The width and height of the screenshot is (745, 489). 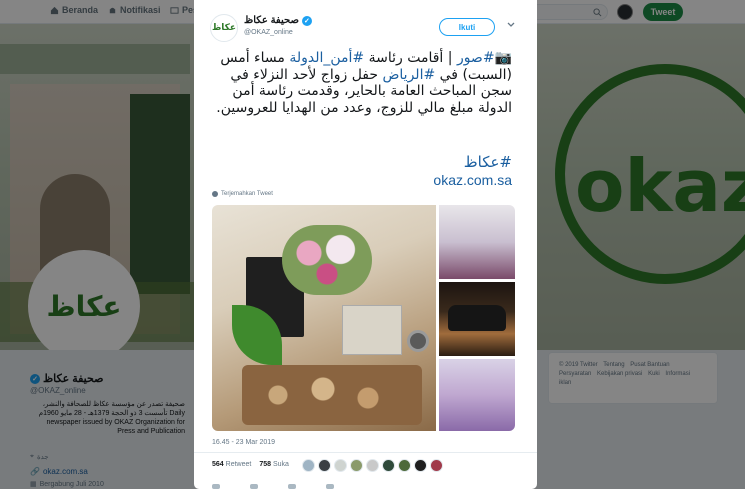 What do you see at coordinates (410, 58) in the screenshot?
I see `tweet-text-segment: | أقامت رئاسة` at bounding box center [410, 58].